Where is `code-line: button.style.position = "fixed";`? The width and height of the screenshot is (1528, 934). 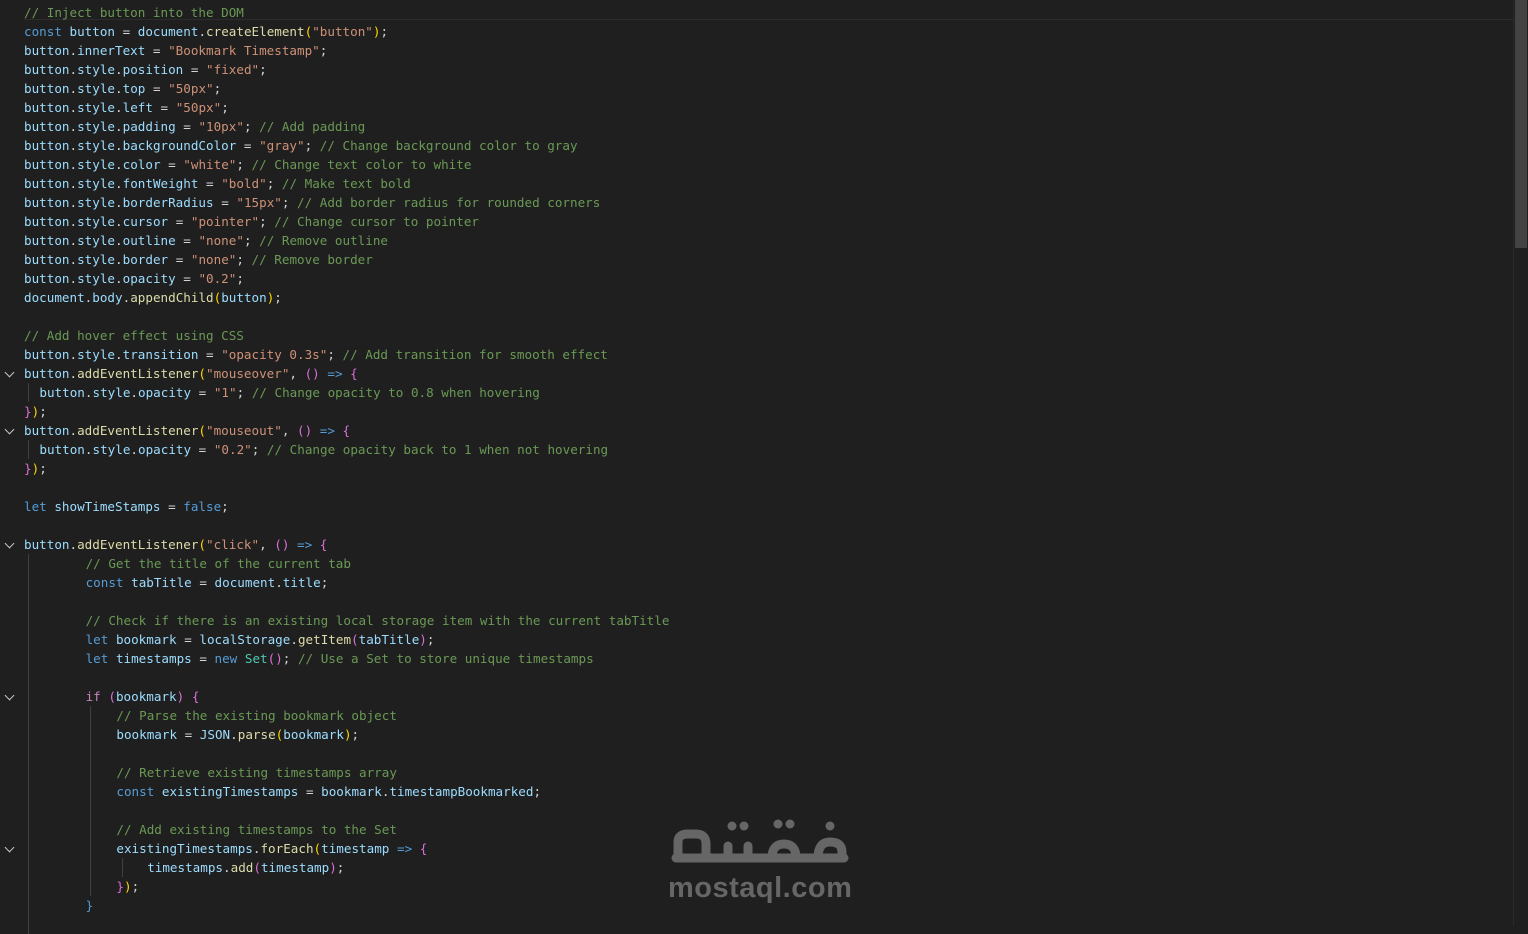
code-line: button.style.position = "fixed"; is located at coordinates (757, 69).